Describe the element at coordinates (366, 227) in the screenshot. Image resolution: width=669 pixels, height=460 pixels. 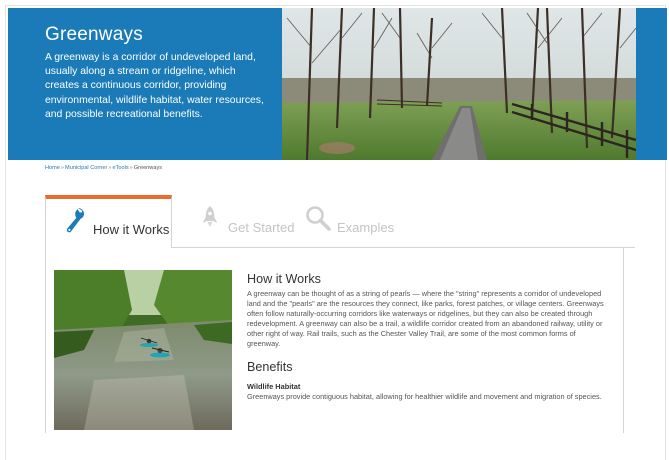
I see `tab-examples-label: Examples` at that location.